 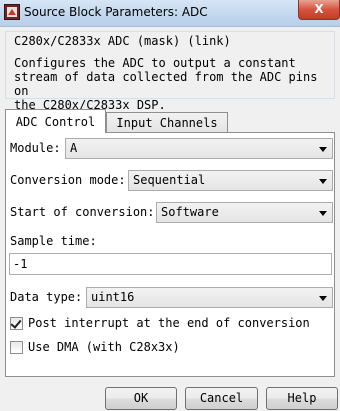 What do you see at coordinates (319, 10) in the screenshot?
I see `close-button: X` at bounding box center [319, 10].